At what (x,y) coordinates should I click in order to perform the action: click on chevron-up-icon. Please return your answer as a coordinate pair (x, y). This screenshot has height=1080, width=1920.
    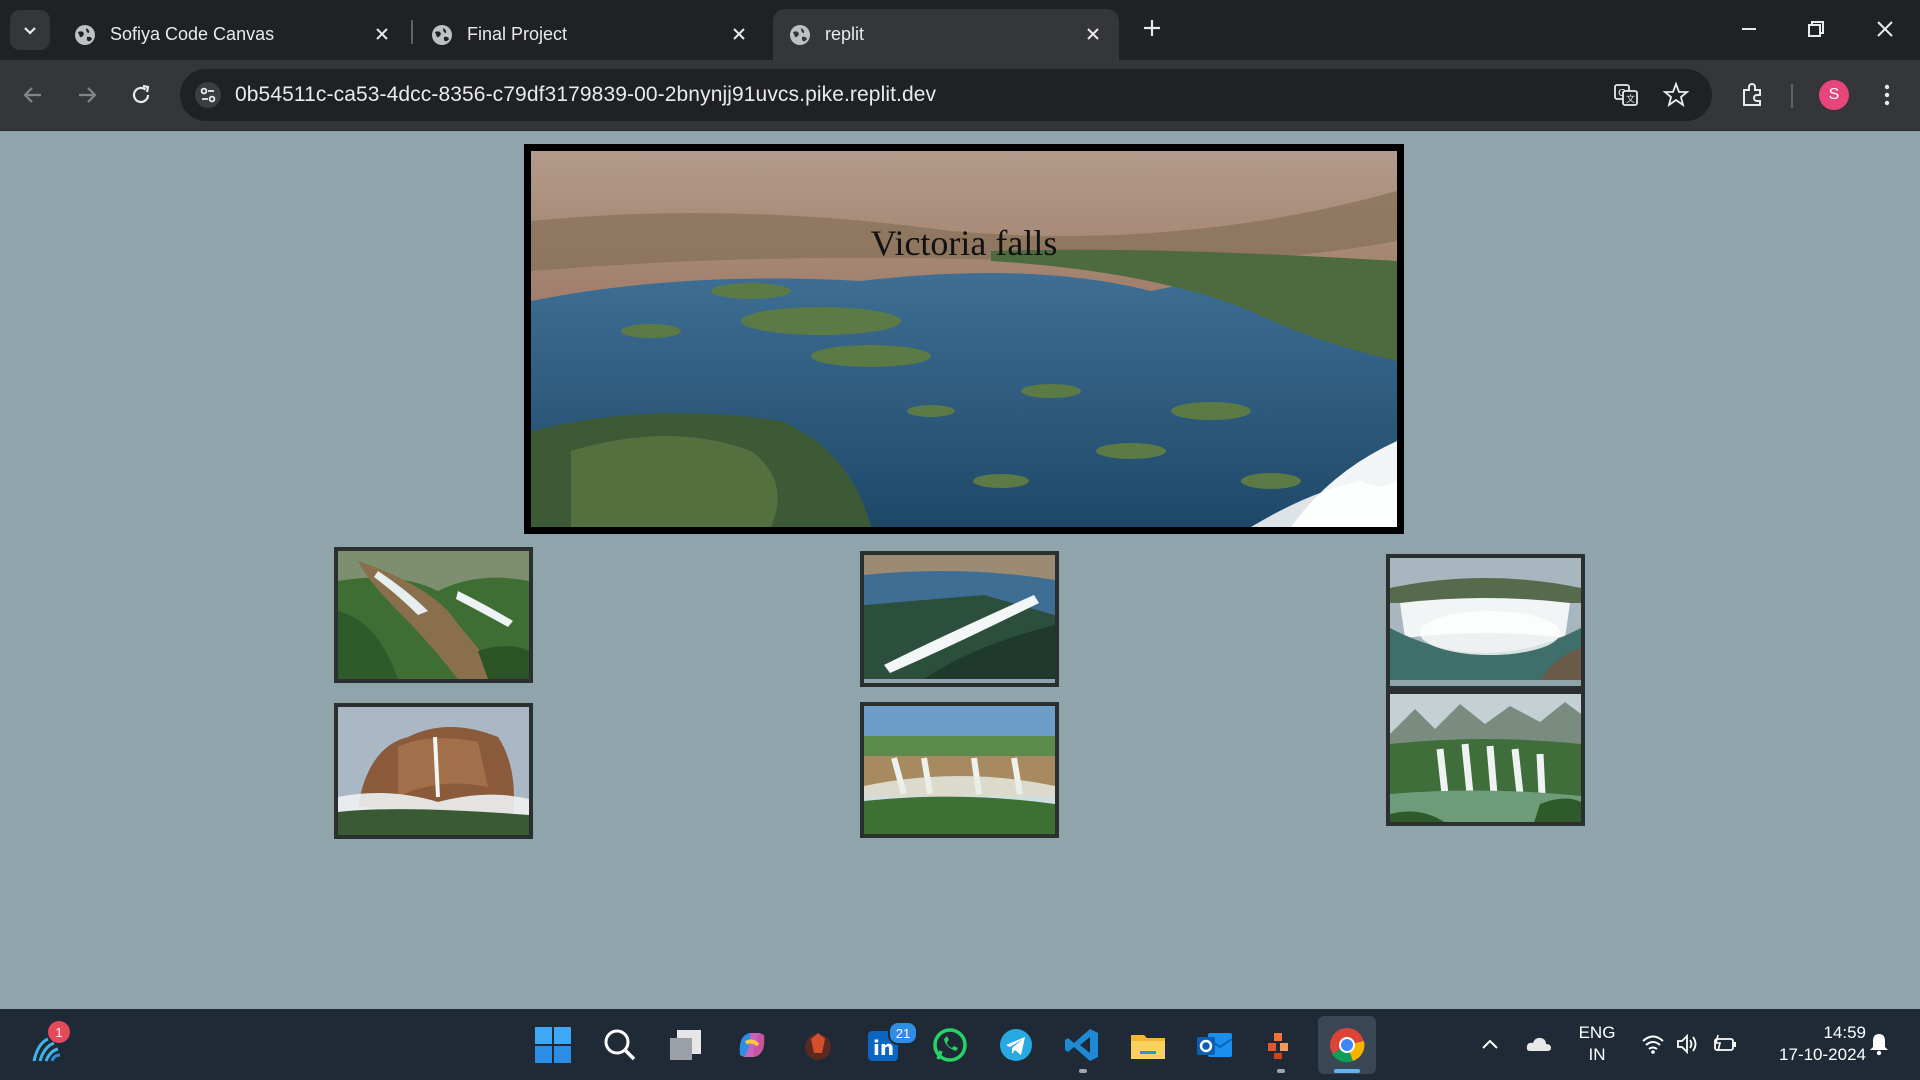
    Looking at the image, I should click on (1490, 1045).